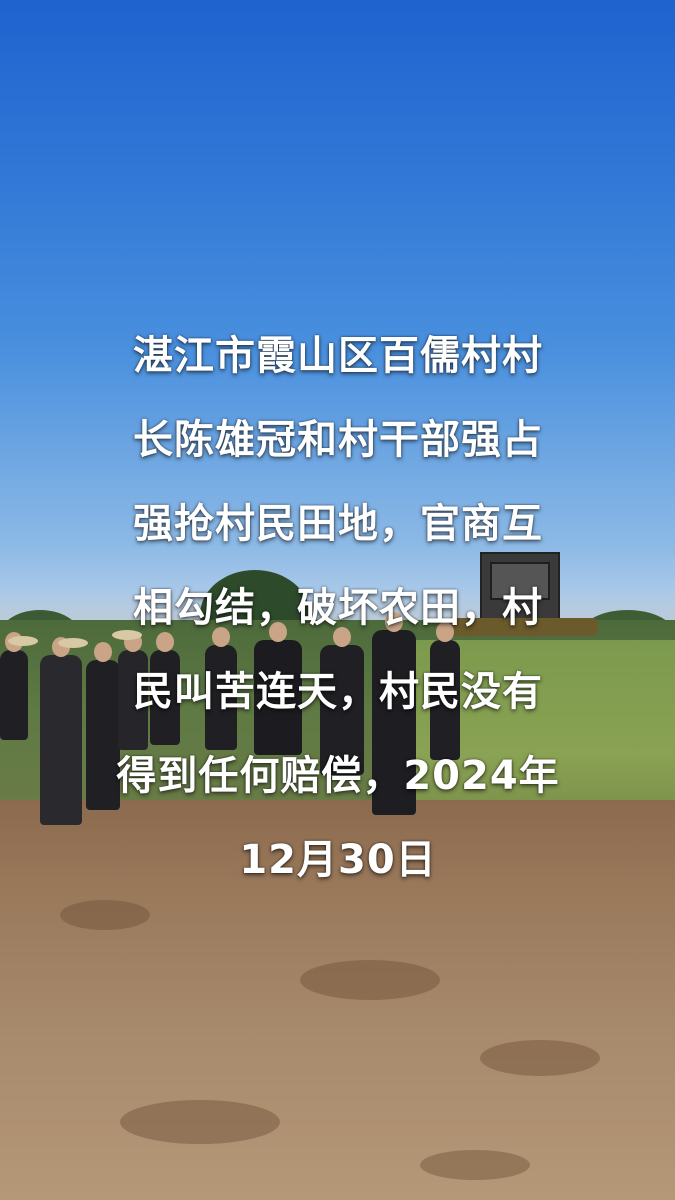  I want to click on caption-line: 强抢村民田地，官商互, so click(338, 524).